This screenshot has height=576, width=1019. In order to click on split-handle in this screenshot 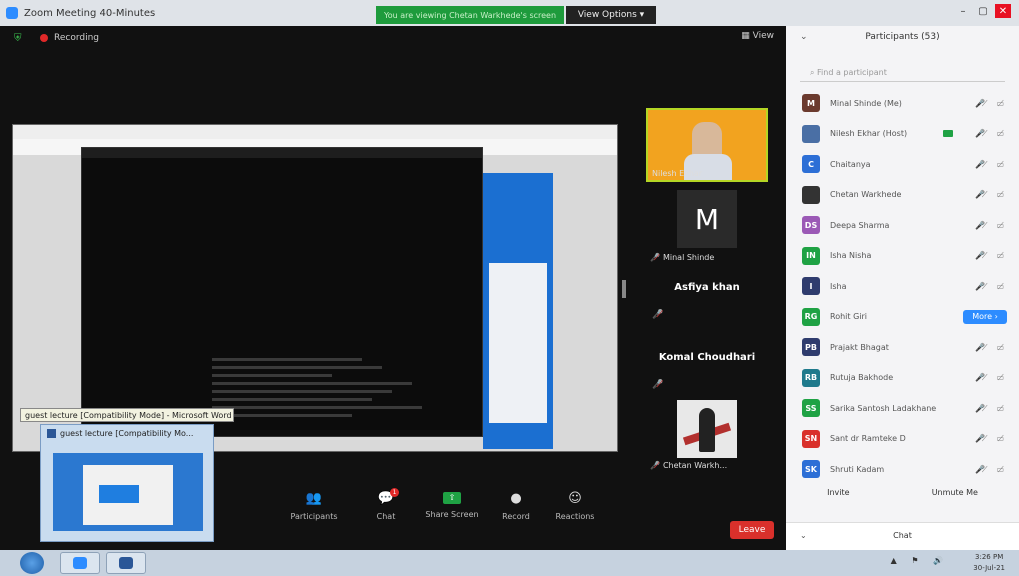, I will do `click(624, 289)`.